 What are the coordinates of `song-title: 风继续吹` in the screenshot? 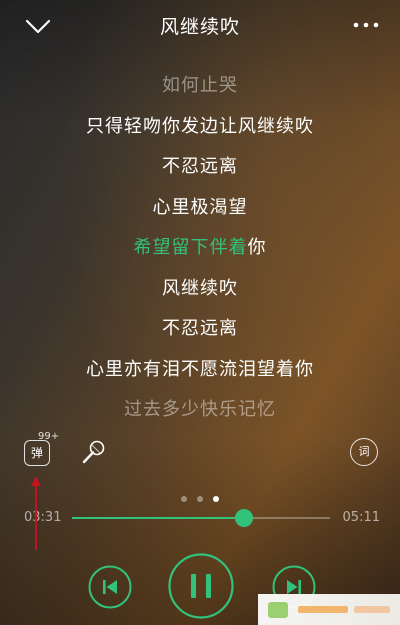 It's located at (199, 27).